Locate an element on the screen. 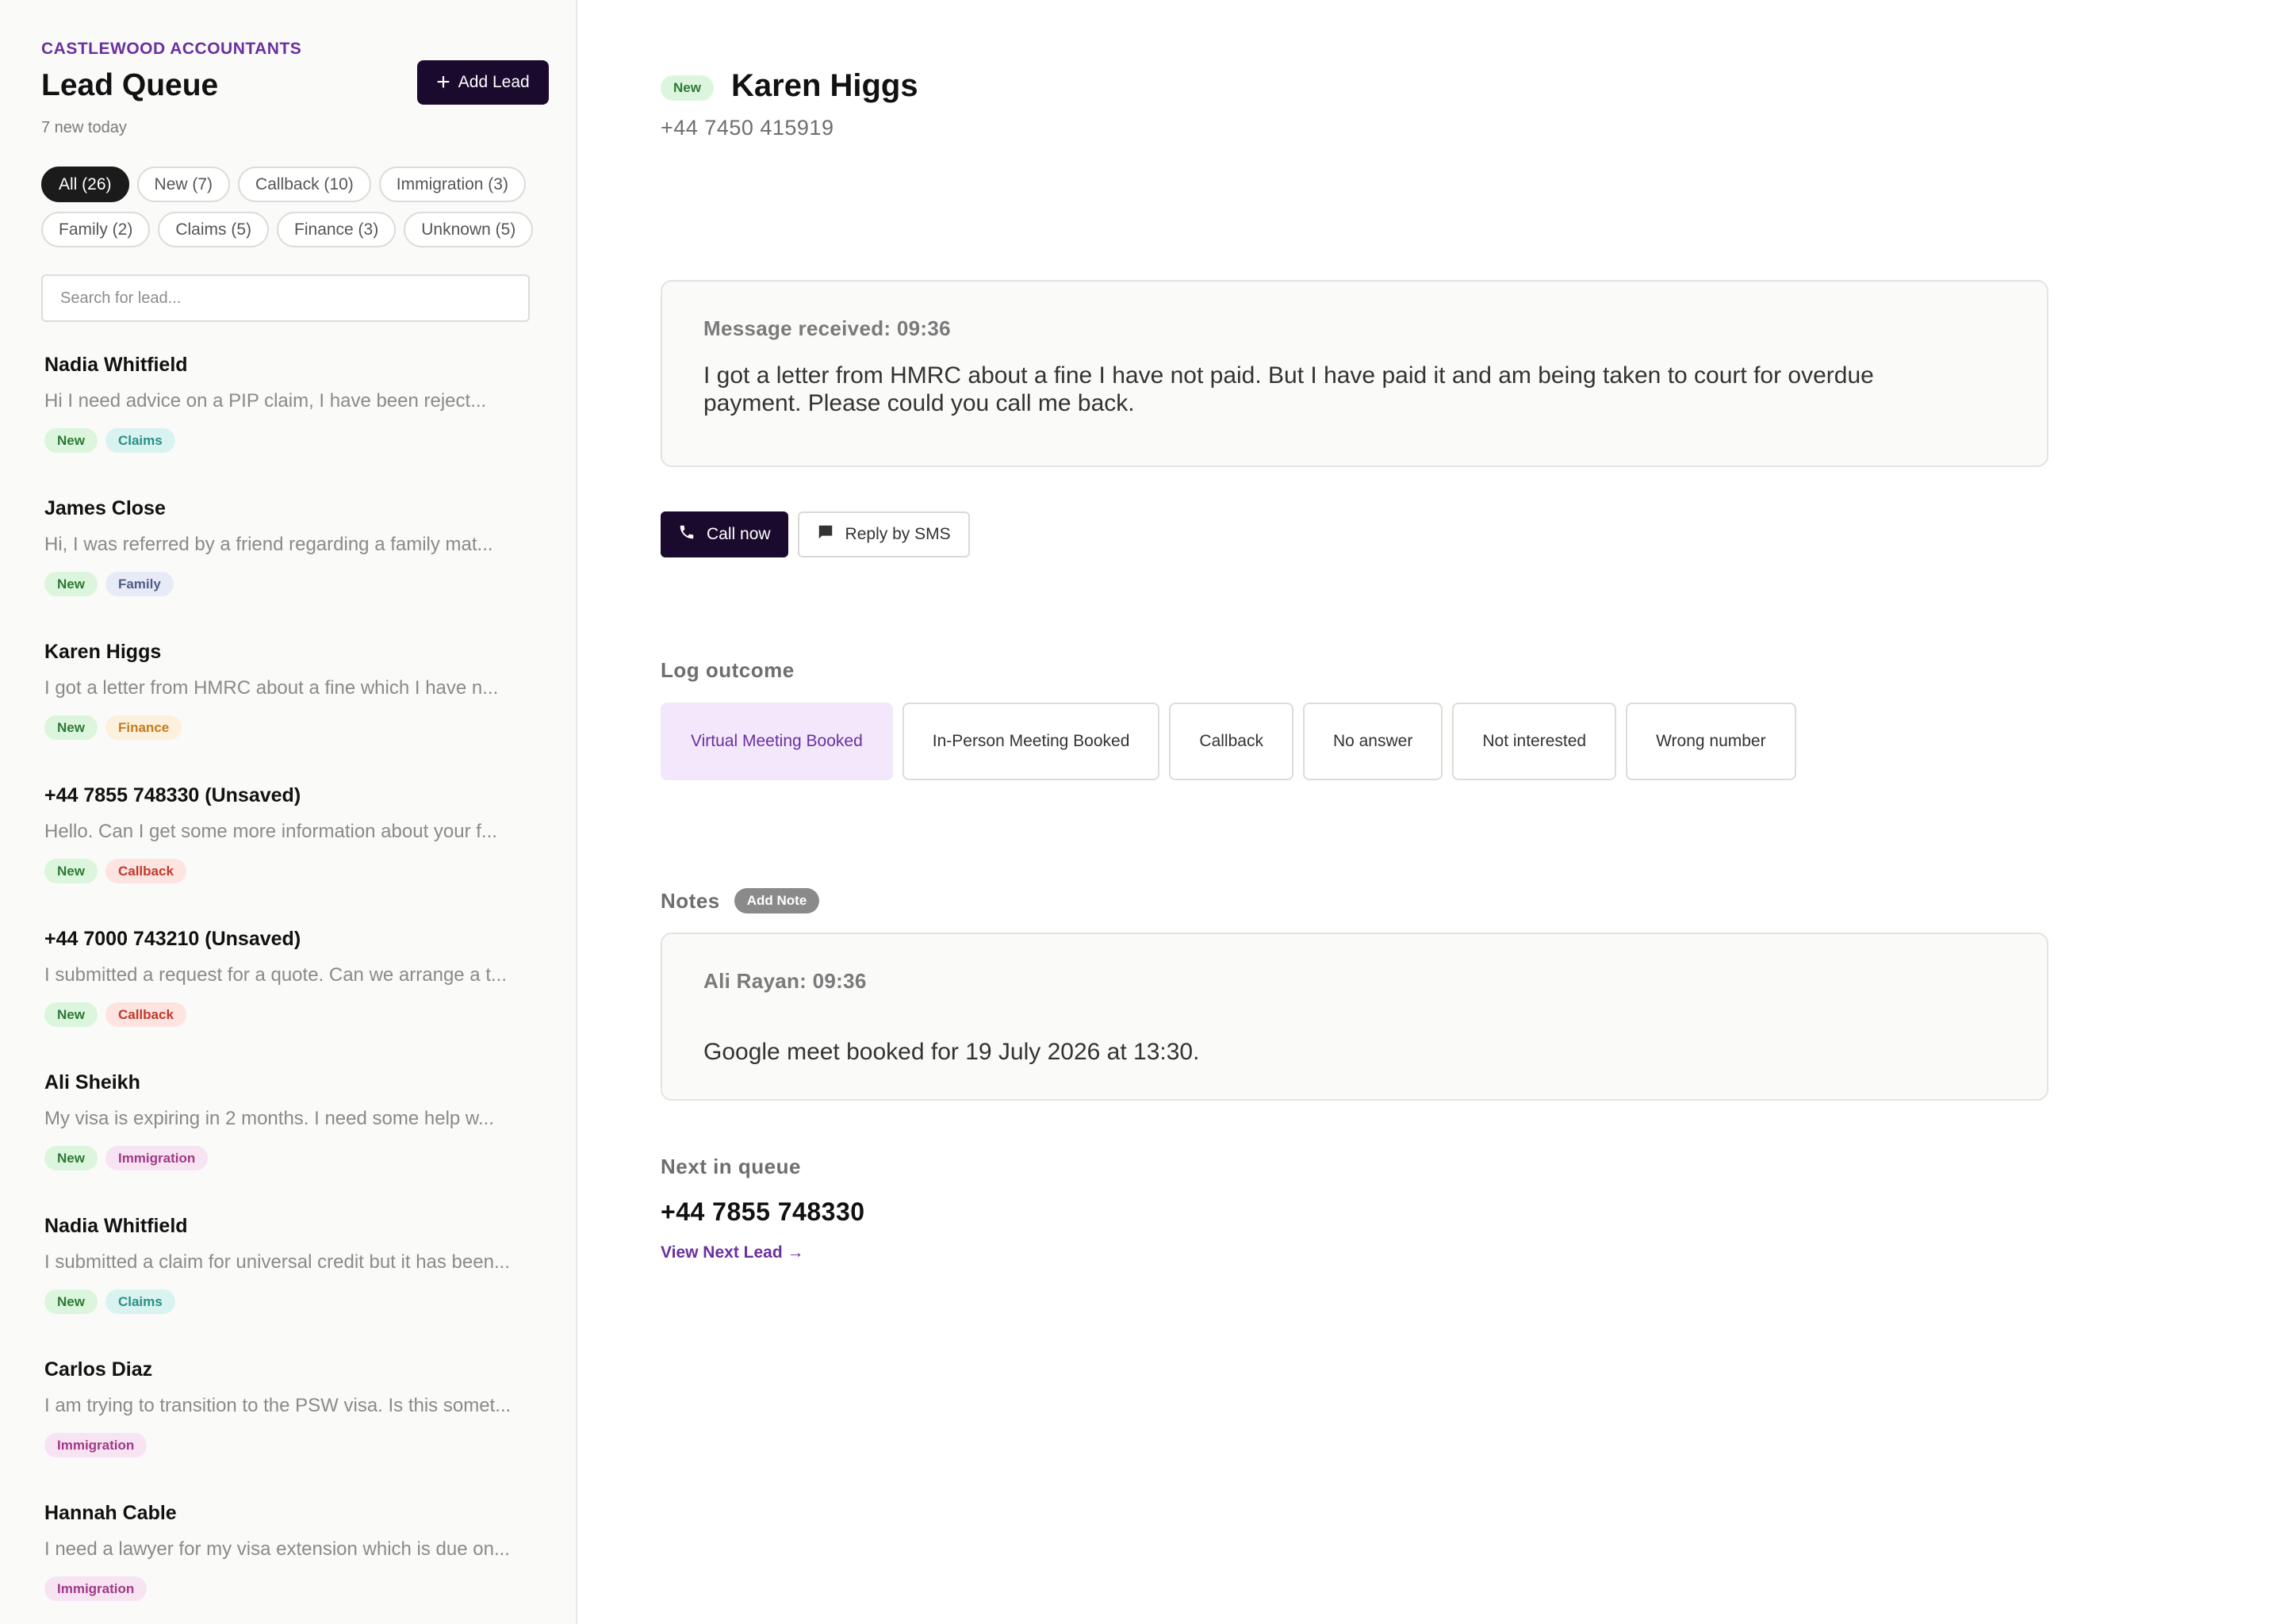 This screenshot has width=2284, height=1624. outcome-not-interested: Not interested is located at coordinates (1534, 741).